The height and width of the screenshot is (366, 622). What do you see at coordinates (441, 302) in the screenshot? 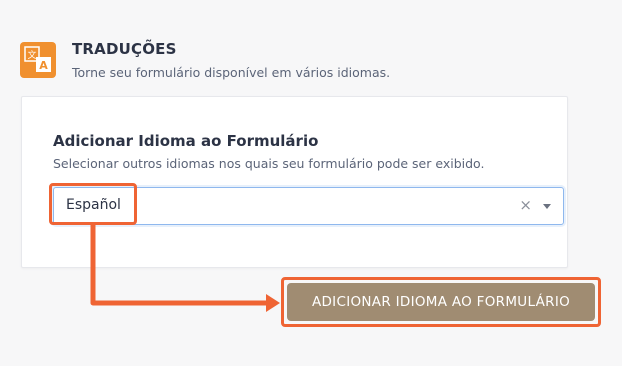
I see `highlight-button-box` at bounding box center [441, 302].